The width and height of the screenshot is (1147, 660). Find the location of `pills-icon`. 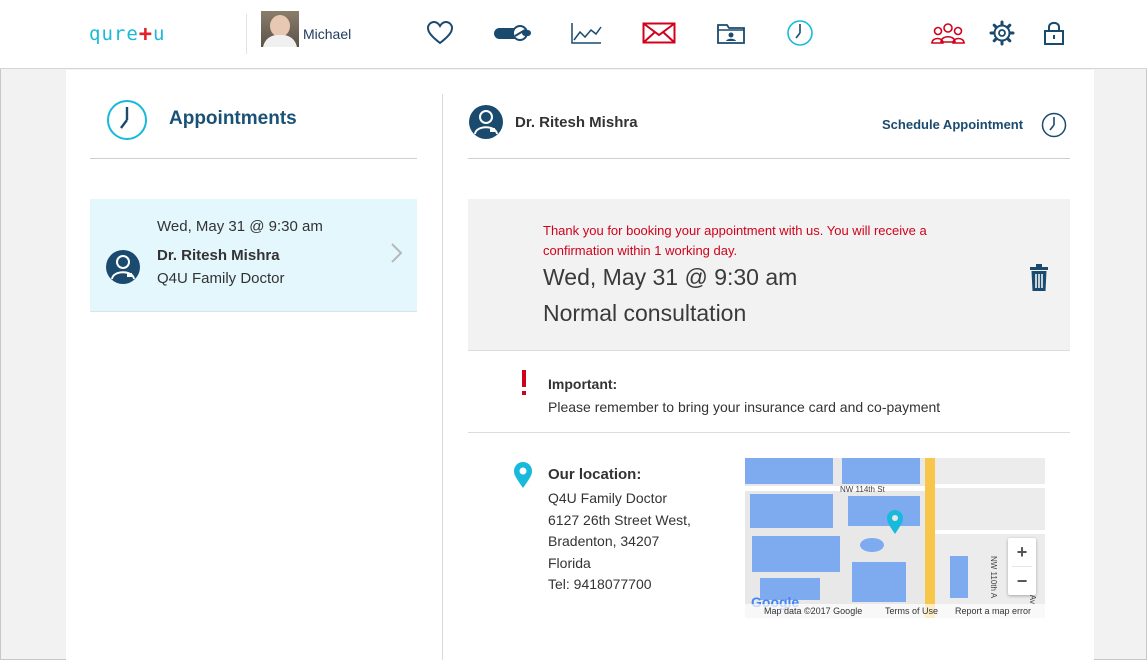

pills-icon is located at coordinates (512, 33).